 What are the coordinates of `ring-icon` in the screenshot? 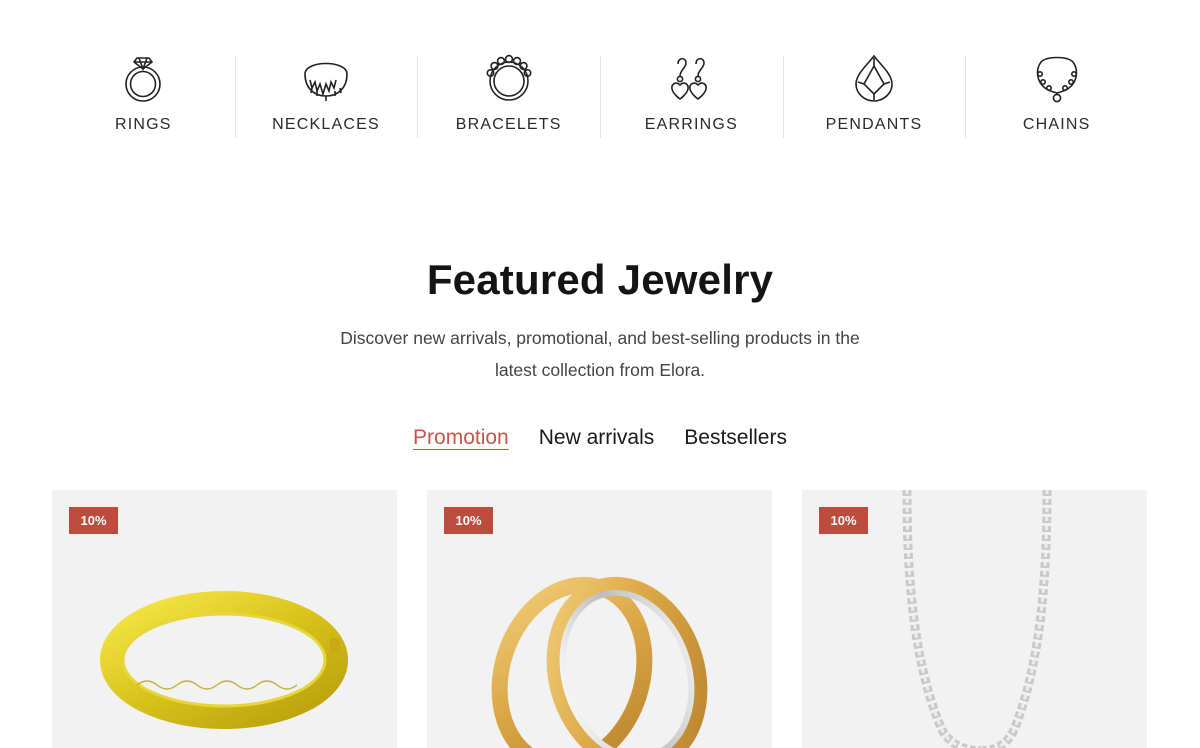 It's located at (143, 78).